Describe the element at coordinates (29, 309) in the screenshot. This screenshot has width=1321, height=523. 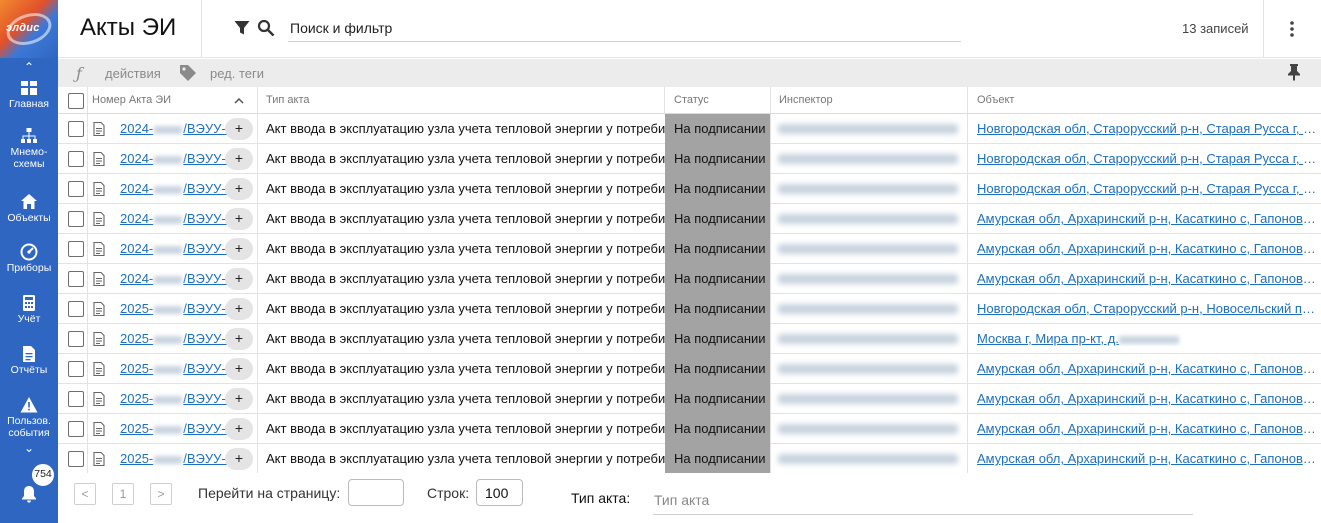
I see `sidebar-item-accounting: Учёт` at that location.